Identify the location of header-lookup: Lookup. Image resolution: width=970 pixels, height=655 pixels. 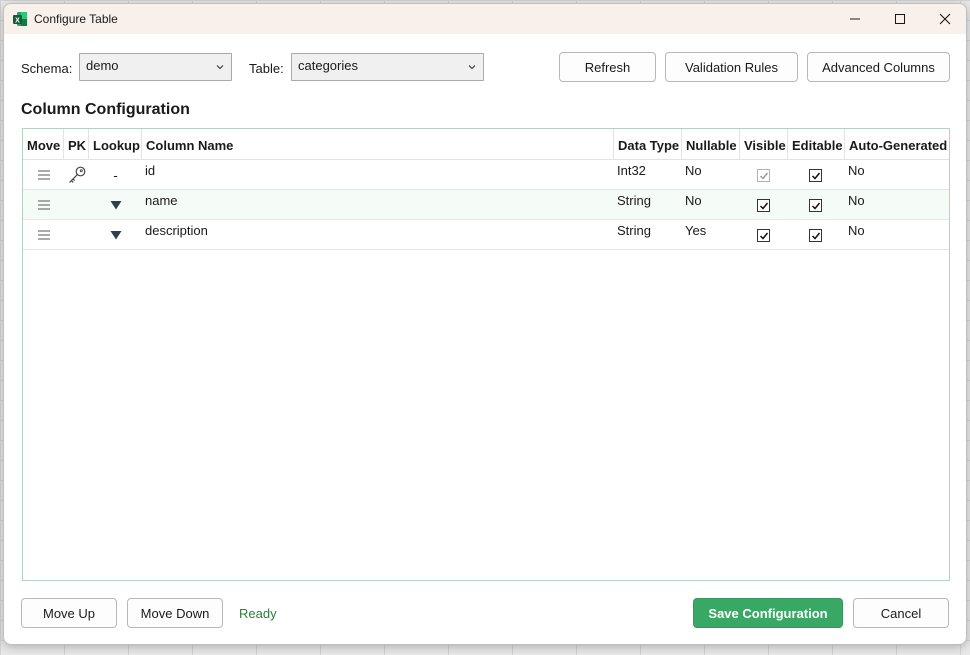
(115, 144).